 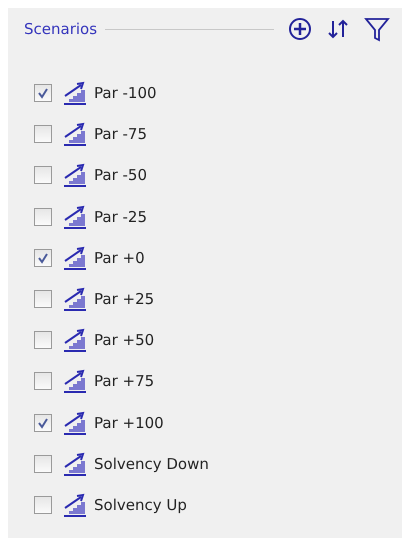 I want to click on scenario-label: Par +100, so click(x=129, y=423).